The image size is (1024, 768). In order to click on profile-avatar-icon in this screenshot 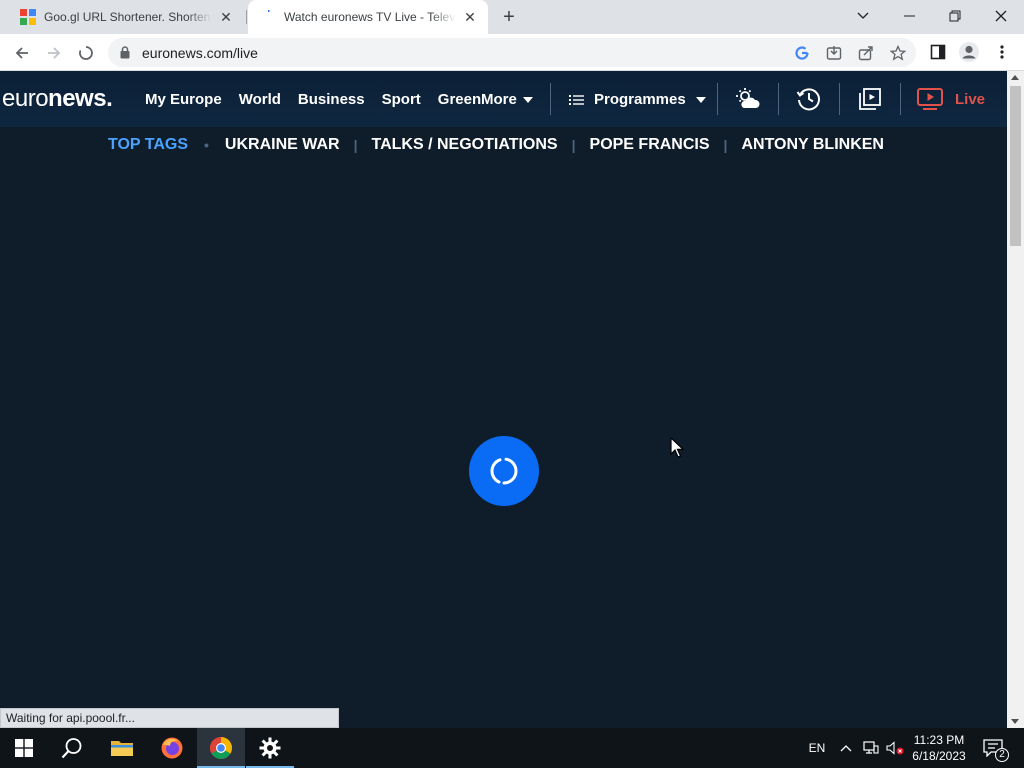, I will do `click(969, 52)`.